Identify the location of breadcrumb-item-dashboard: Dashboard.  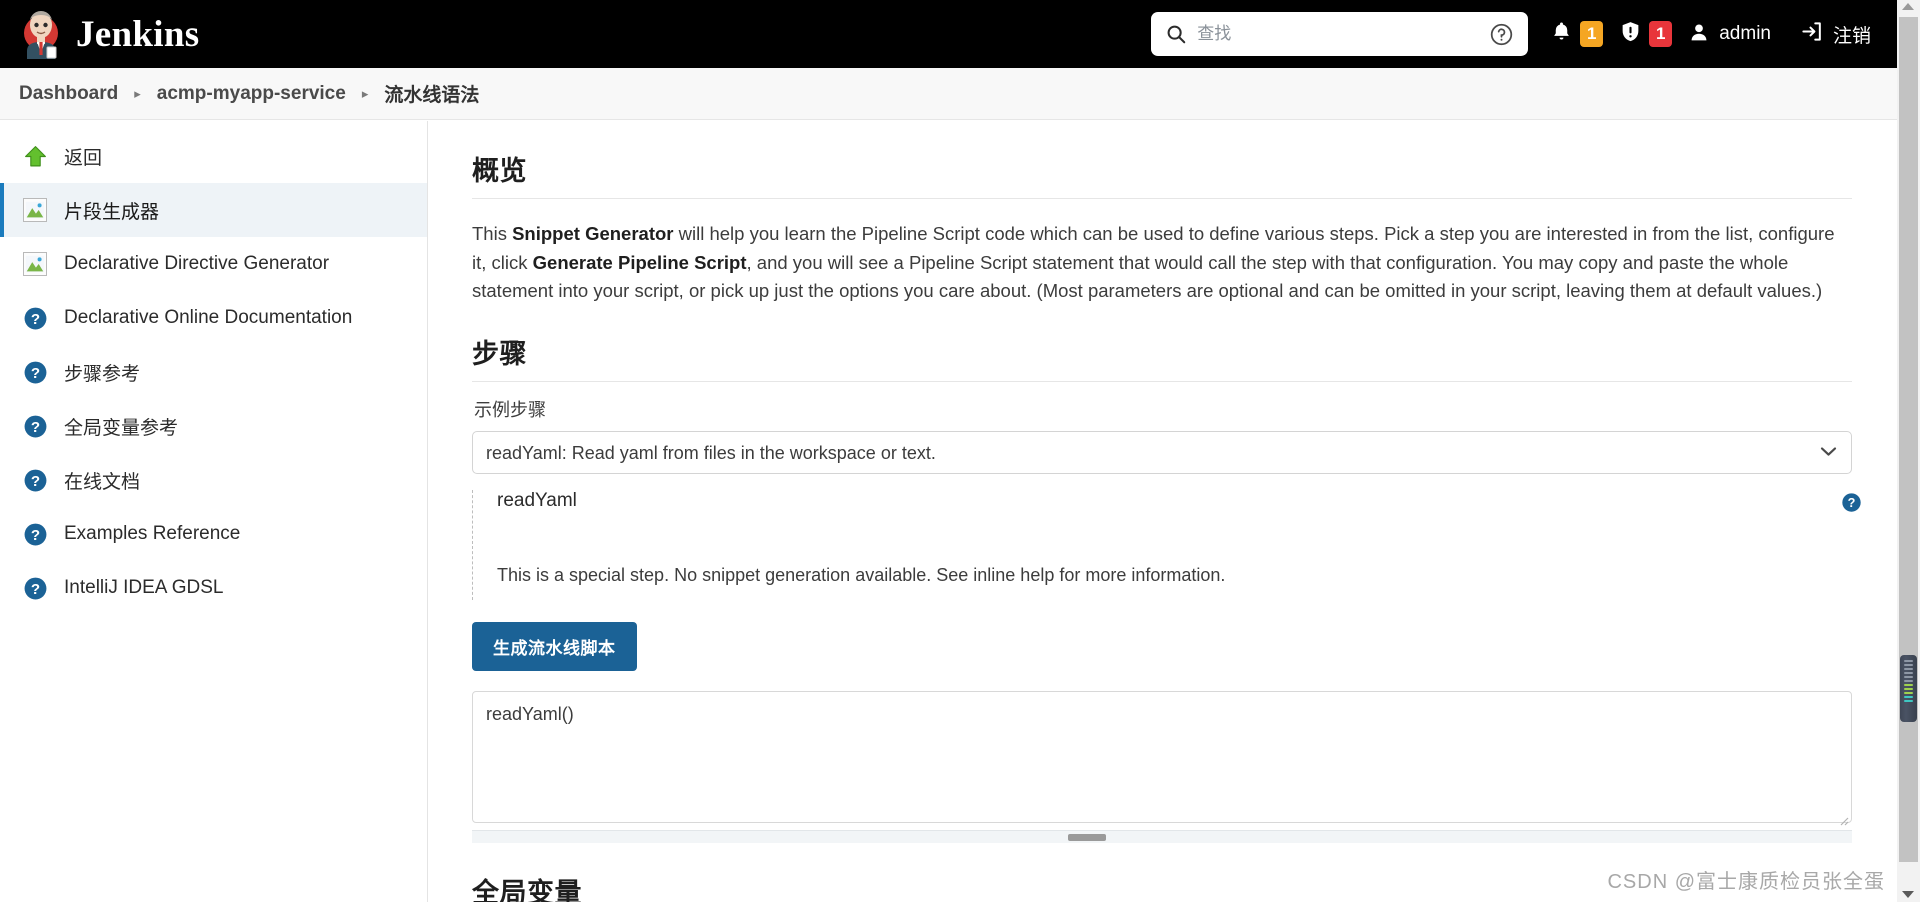
(68, 94).